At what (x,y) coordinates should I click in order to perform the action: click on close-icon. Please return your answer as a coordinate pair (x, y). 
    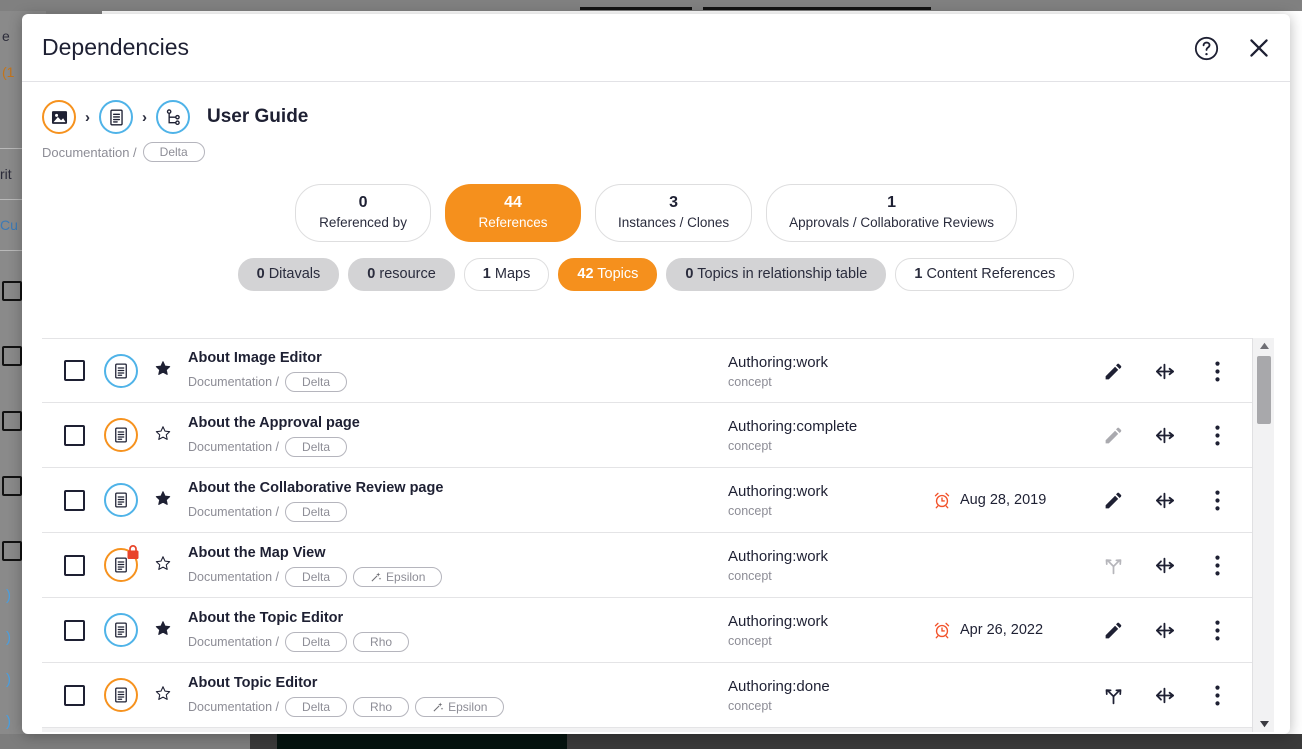
    Looking at the image, I should click on (1259, 48).